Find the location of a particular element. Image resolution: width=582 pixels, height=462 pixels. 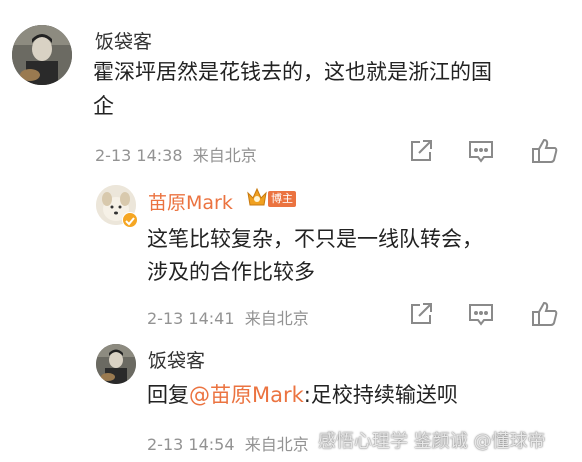

reply-author: 苗原Mark is located at coordinates (190, 201).